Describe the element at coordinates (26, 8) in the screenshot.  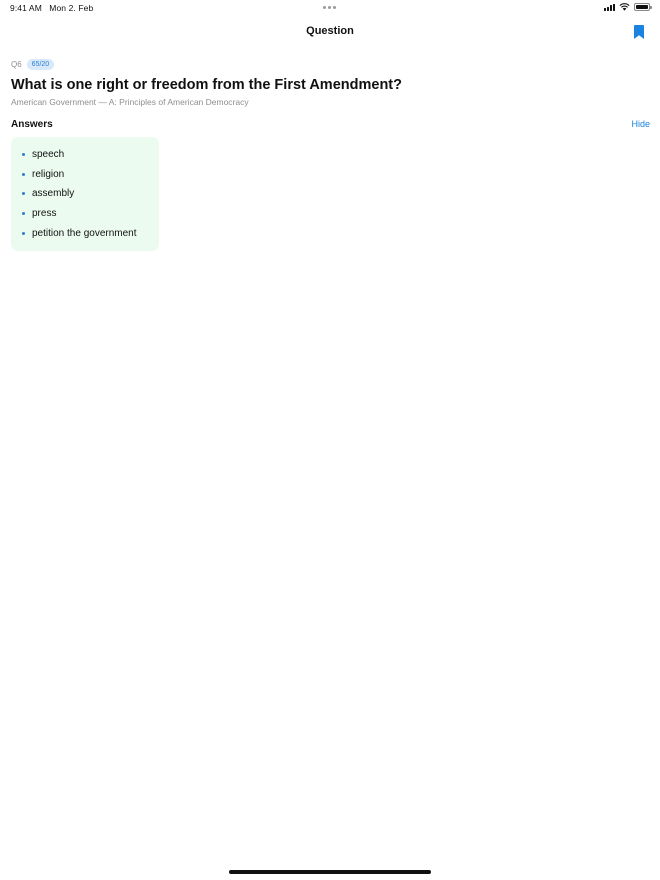
I see `status-time-clock: 9:41 AM` at that location.